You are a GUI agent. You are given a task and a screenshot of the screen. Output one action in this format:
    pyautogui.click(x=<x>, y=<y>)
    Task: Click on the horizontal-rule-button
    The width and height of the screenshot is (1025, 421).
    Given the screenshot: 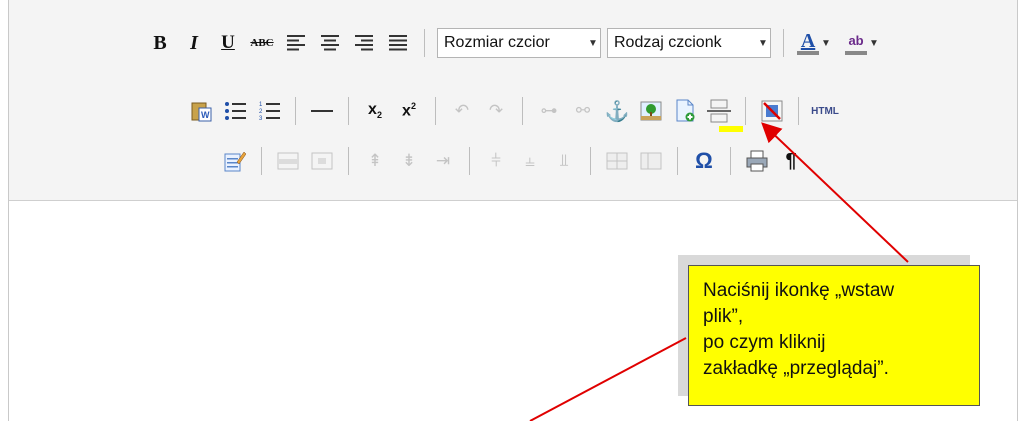 What is the action you would take?
    pyautogui.click(x=322, y=111)
    